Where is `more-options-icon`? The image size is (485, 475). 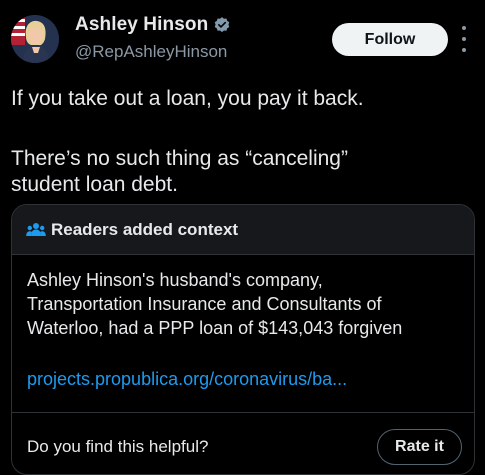 more-options-icon is located at coordinates (464, 39).